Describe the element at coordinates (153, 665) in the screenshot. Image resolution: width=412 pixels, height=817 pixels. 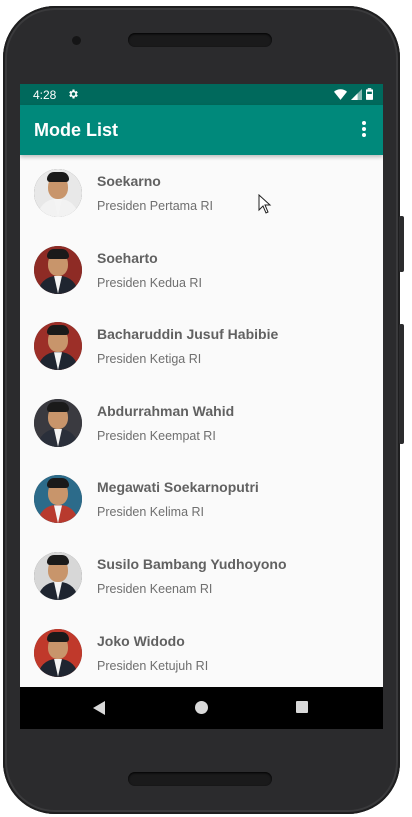
I see `list-item-description: Presiden Ketujuh RI` at that location.